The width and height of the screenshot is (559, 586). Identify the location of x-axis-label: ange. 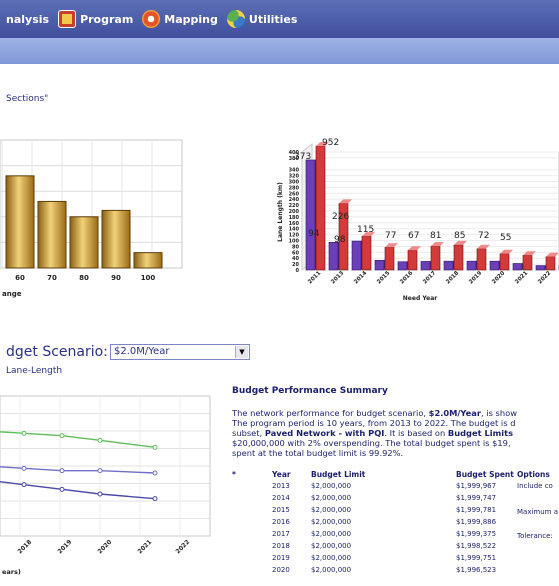
(12, 294).